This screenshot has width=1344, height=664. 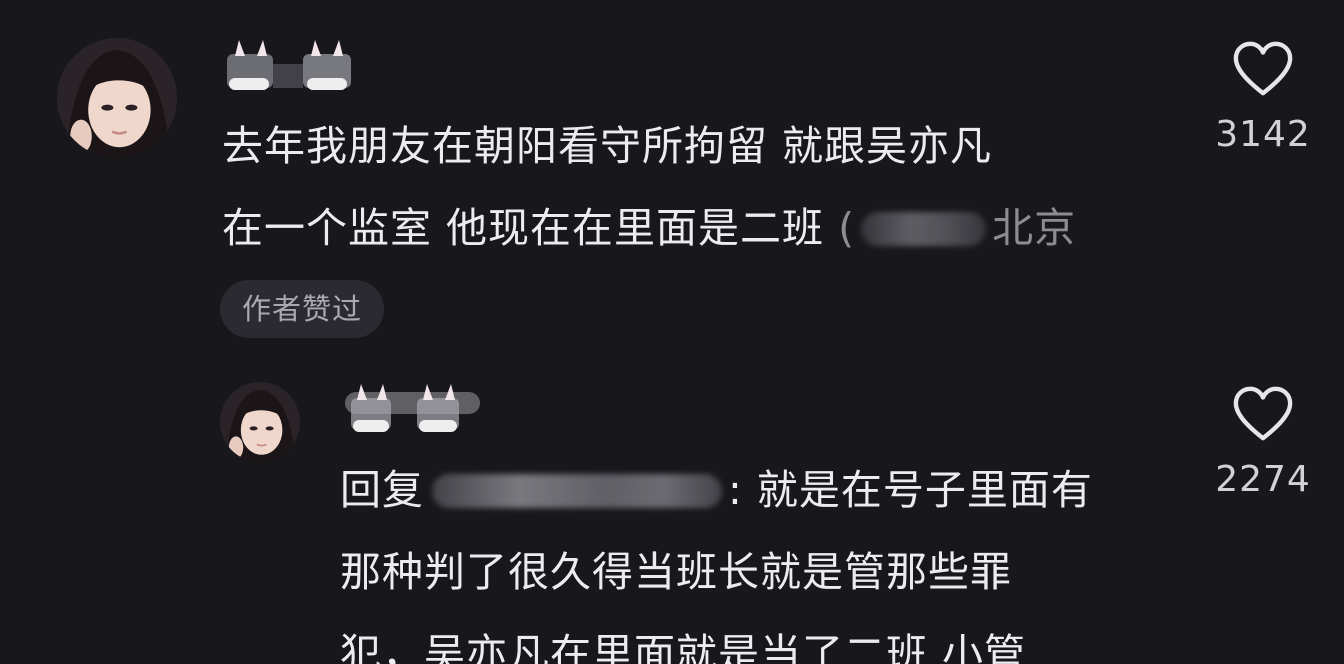 I want to click on like-count: 3142, so click(x=1263, y=134).